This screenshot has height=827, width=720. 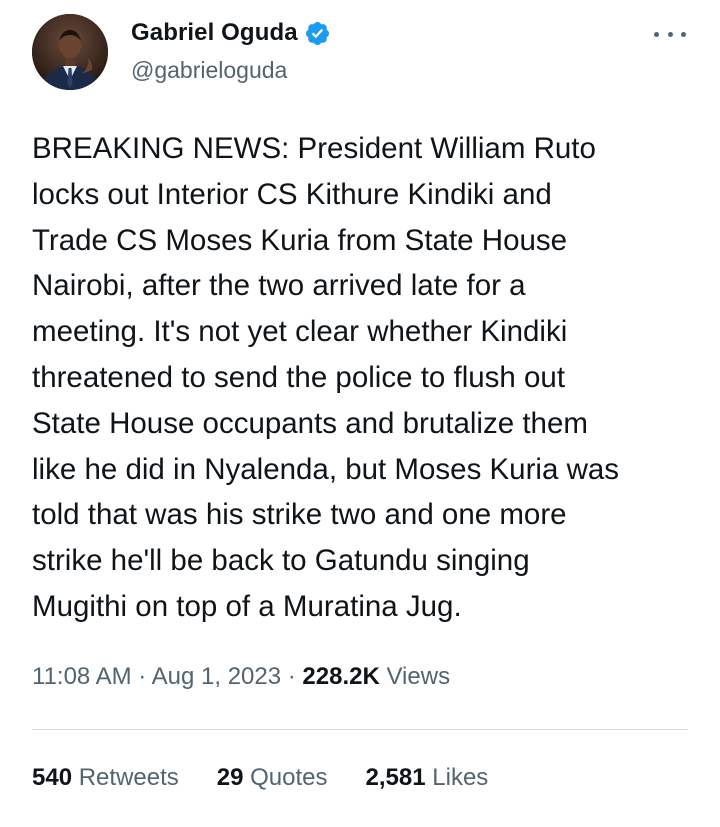 I want to click on more-options-button, so click(x=670, y=34).